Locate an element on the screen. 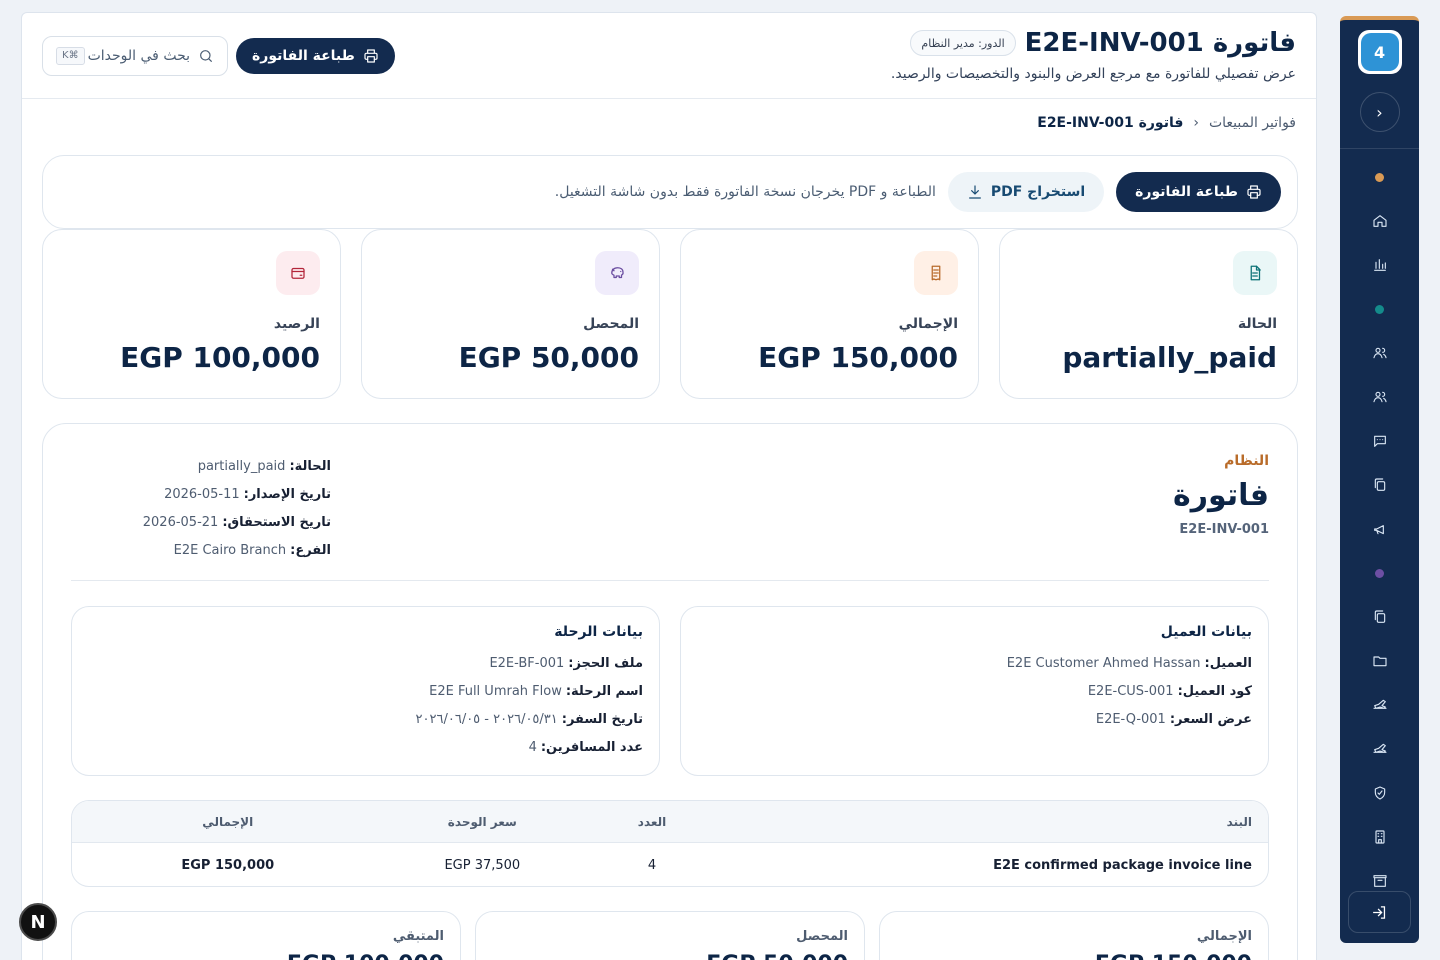 This screenshot has height=960, width=1440. breadcrumb: فواتير المبيعات ‹ فاتورة E2E-INV-001 is located at coordinates (1166, 123).